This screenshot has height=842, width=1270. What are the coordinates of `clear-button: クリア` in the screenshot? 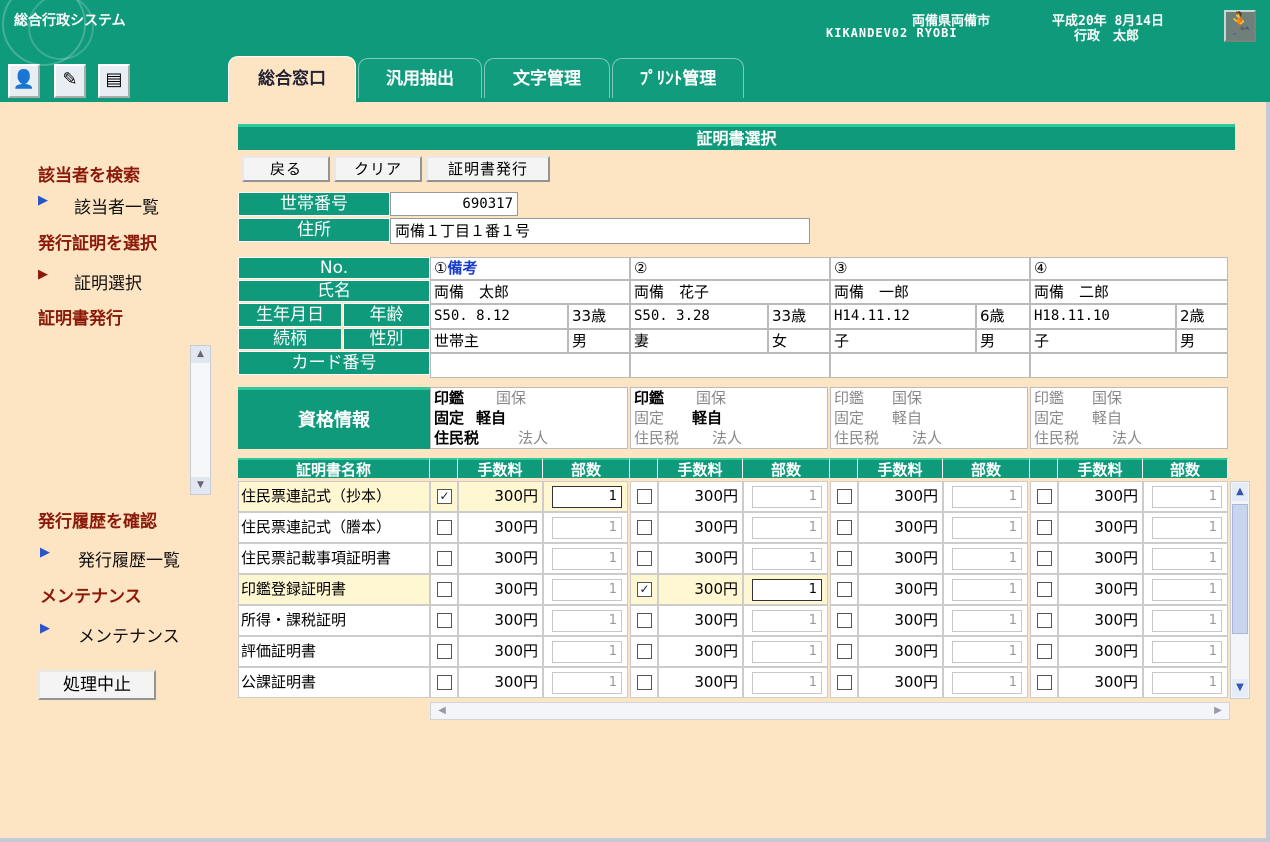 It's located at (378, 169).